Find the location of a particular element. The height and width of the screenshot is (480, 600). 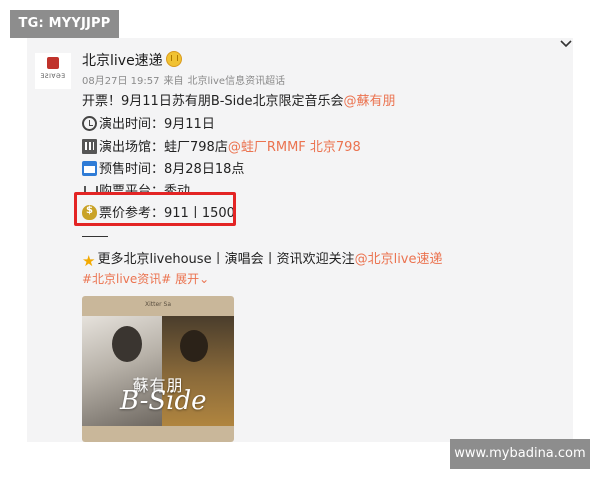

show-time-line: 演出时间：9月11日 is located at coordinates (148, 122).